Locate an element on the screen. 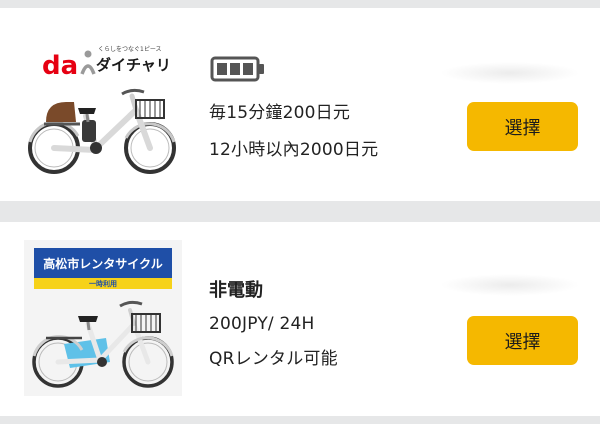 This screenshot has width=600, height=424. daichari-bike-image: da くらしをつなぐ1ピース ダイチャリ is located at coordinates (103, 105).